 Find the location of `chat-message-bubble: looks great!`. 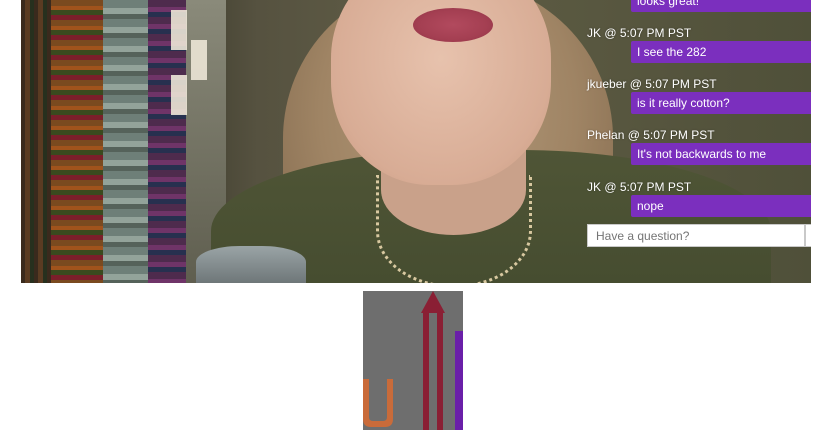

chat-message-bubble: looks great! is located at coordinates (721, 6).